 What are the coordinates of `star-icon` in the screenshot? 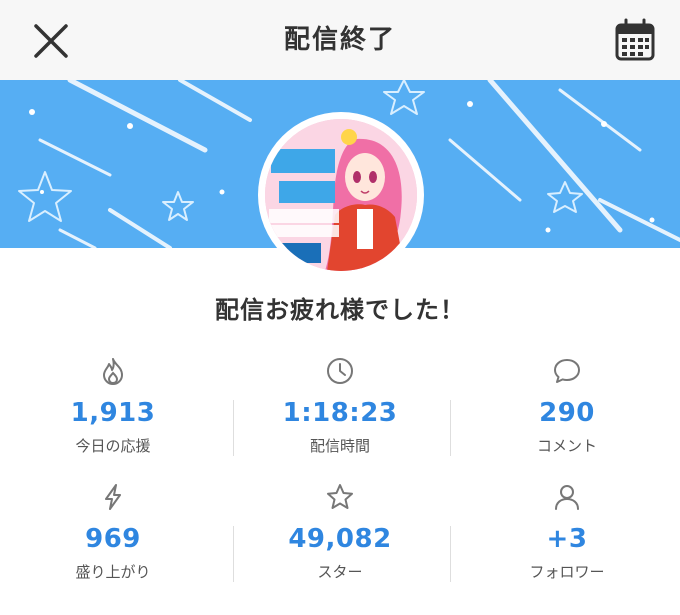 It's located at (340, 496).